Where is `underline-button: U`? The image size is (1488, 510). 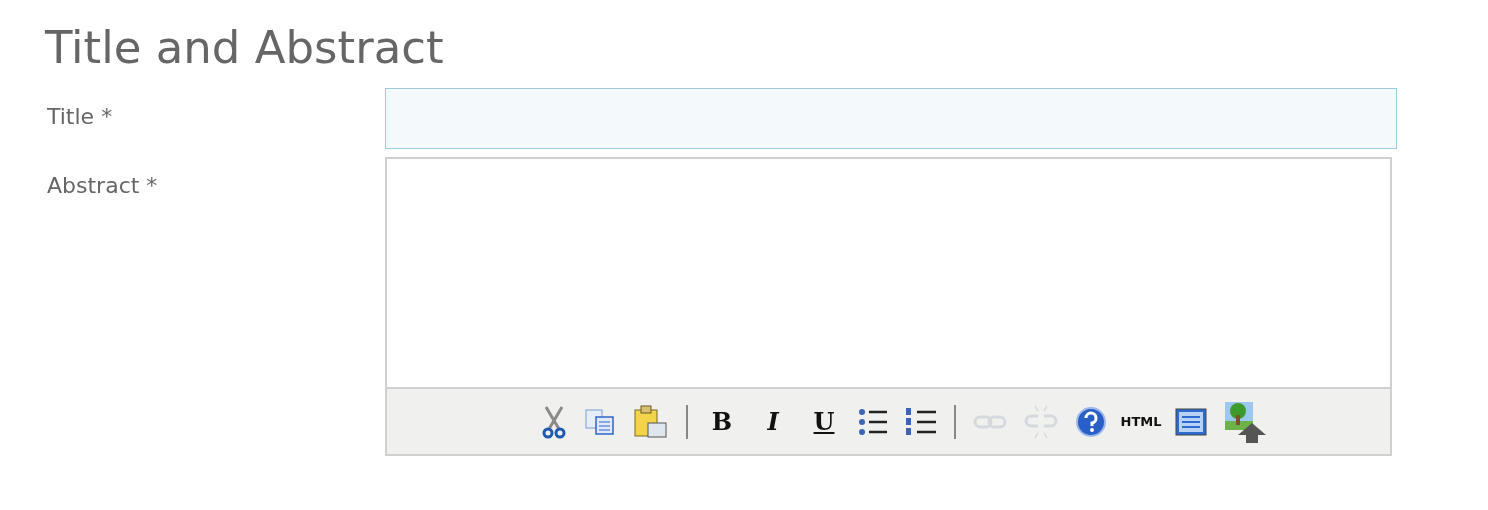 underline-button: U is located at coordinates (824, 421).